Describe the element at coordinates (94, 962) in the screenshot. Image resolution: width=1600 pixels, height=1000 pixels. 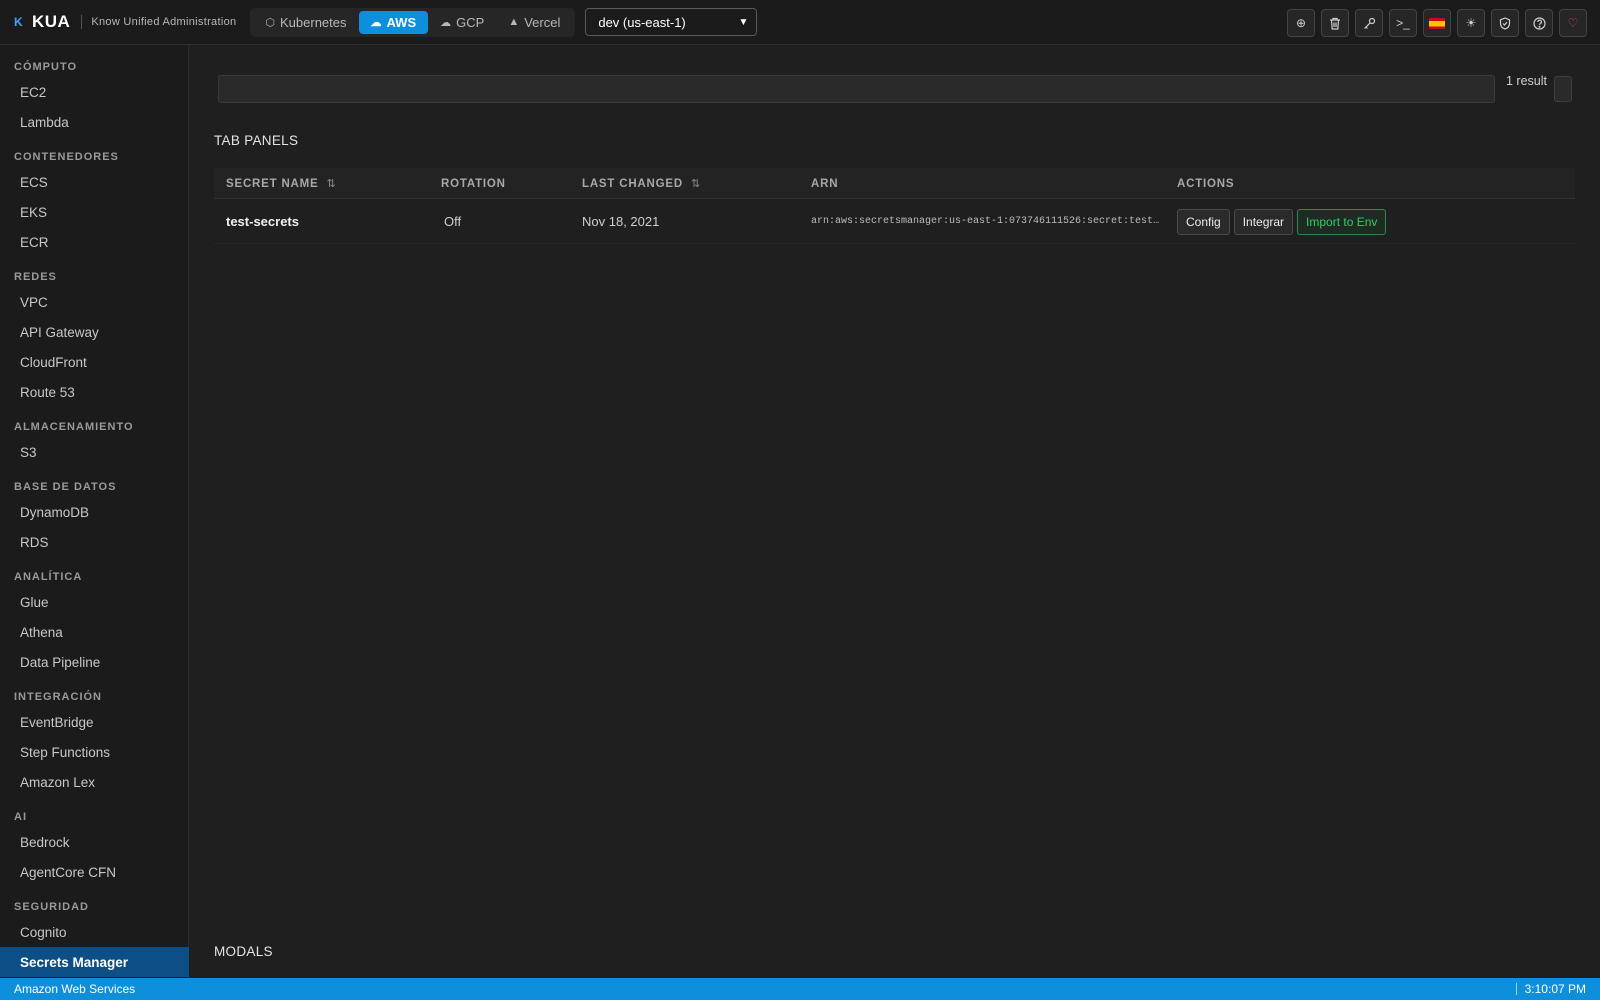
I see `sidebar-item-secrets-manager: Secrets Manager` at that location.